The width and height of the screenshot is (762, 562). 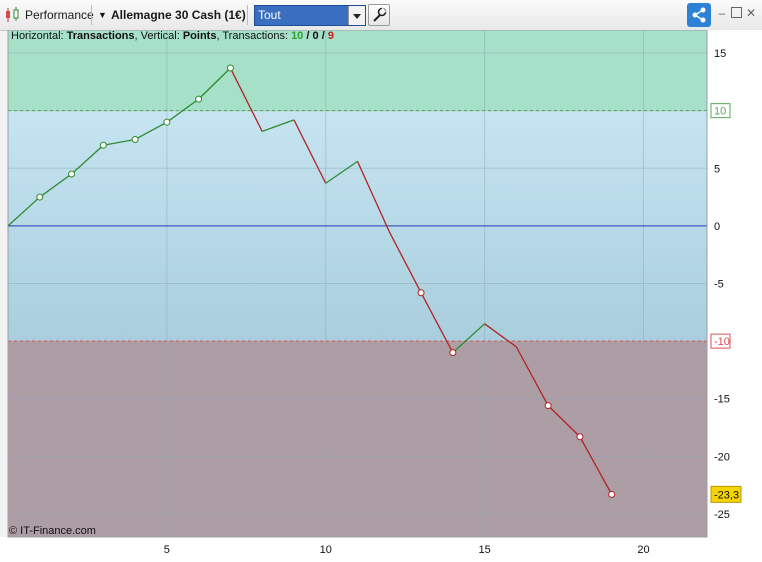 I want to click on chevron-down-icon: ▼, so click(x=102, y=15).